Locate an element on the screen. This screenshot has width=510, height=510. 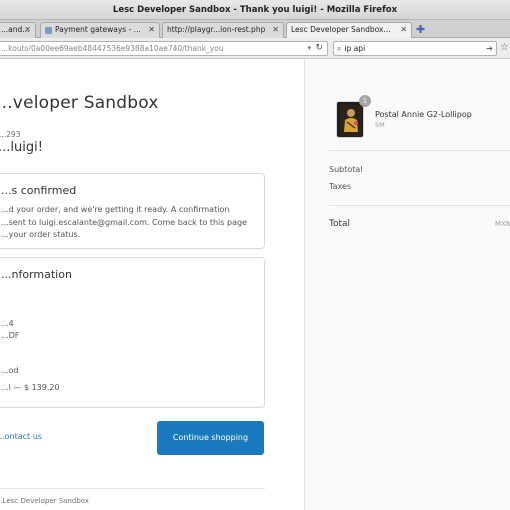
info-line: ...DF is located at coordinates (10, 335).